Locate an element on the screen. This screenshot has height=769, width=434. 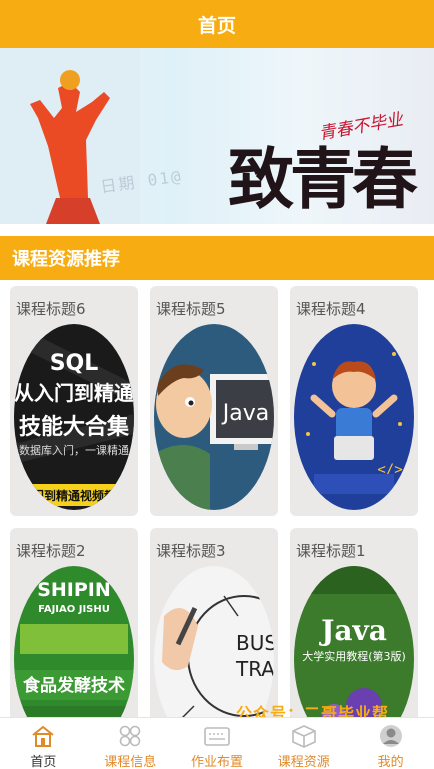
tab-mine: 我的 is located at coordinates (390, 743).